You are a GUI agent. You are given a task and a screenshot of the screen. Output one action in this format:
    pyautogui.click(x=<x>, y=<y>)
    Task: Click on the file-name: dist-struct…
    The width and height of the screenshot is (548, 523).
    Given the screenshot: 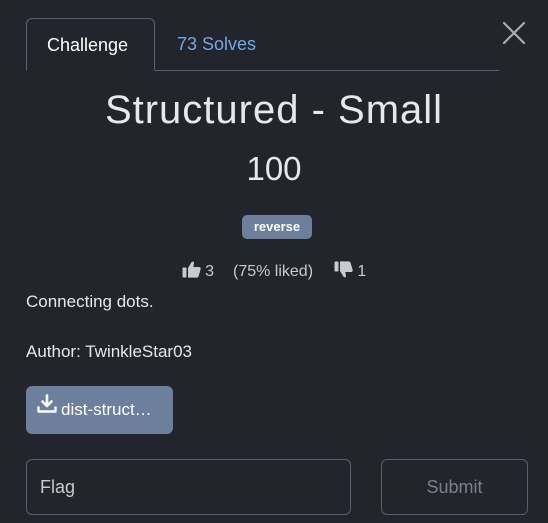 What is the action you would take?
    pyautogui.click(x=106, y=409)
    